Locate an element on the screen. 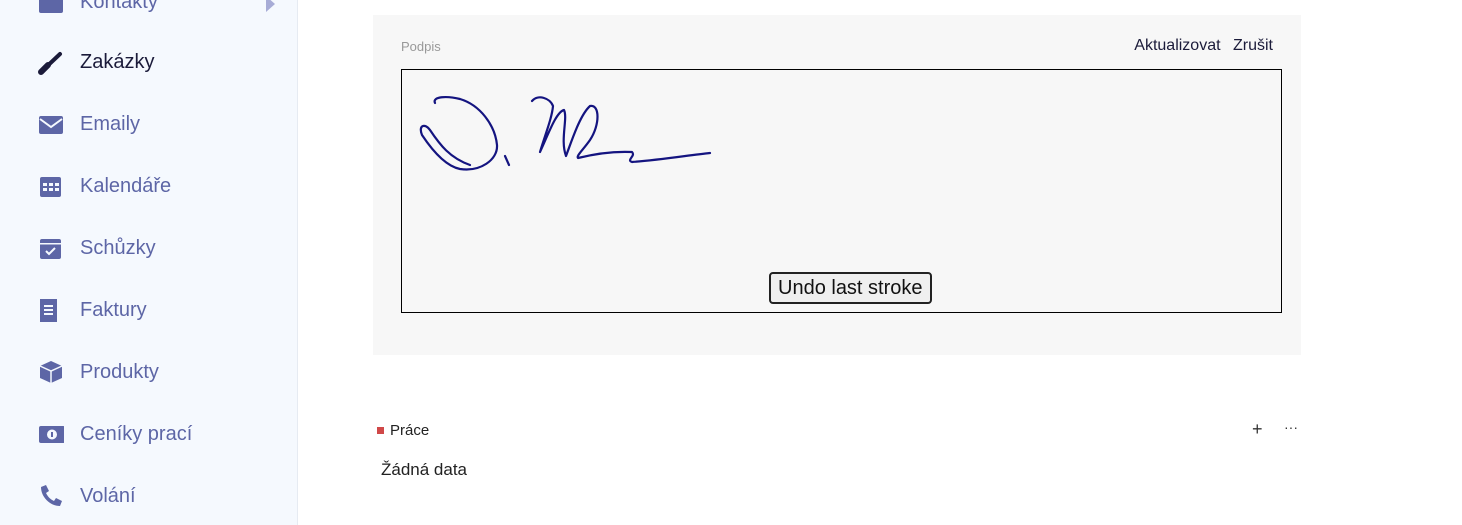 The height and width of the screenshot is (525, 1462). sidebar-item-zakazky: Zakázky is located at coordinates (96, 62).